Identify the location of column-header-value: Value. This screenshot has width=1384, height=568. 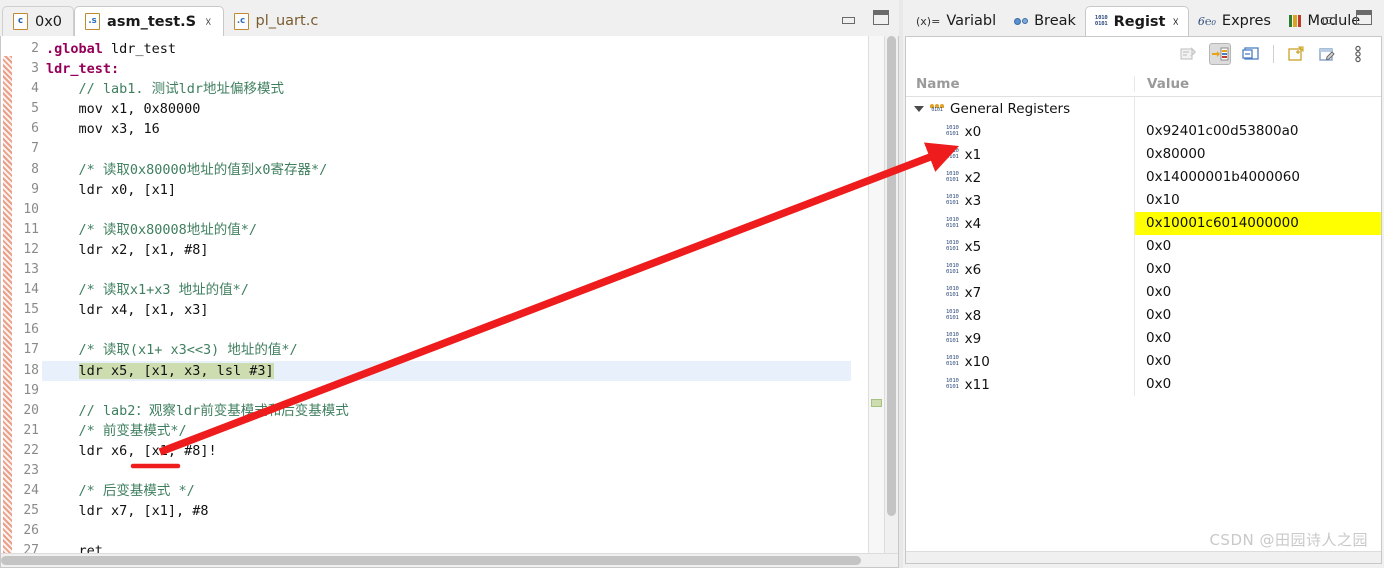
(1257, 83).